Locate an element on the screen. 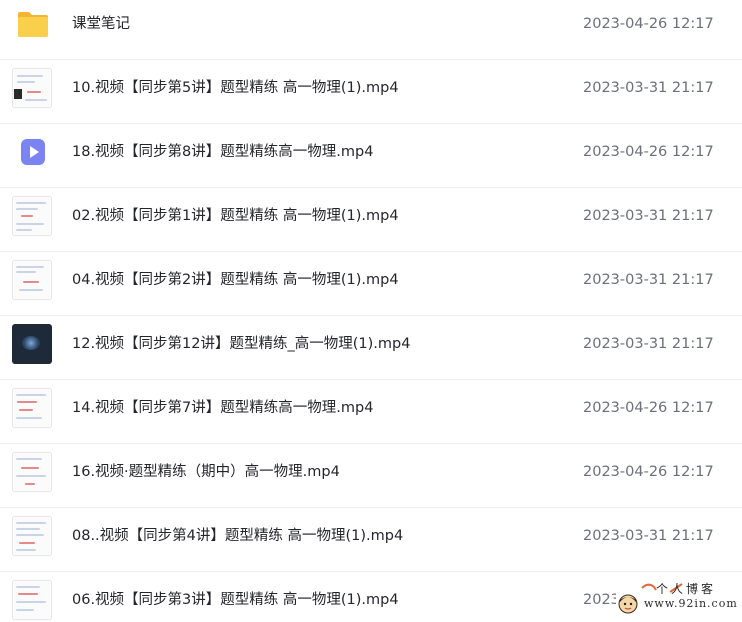 This screenshot has height=622, width=742. watermark-title: 个人博客 is located at coordinates (686, 589).